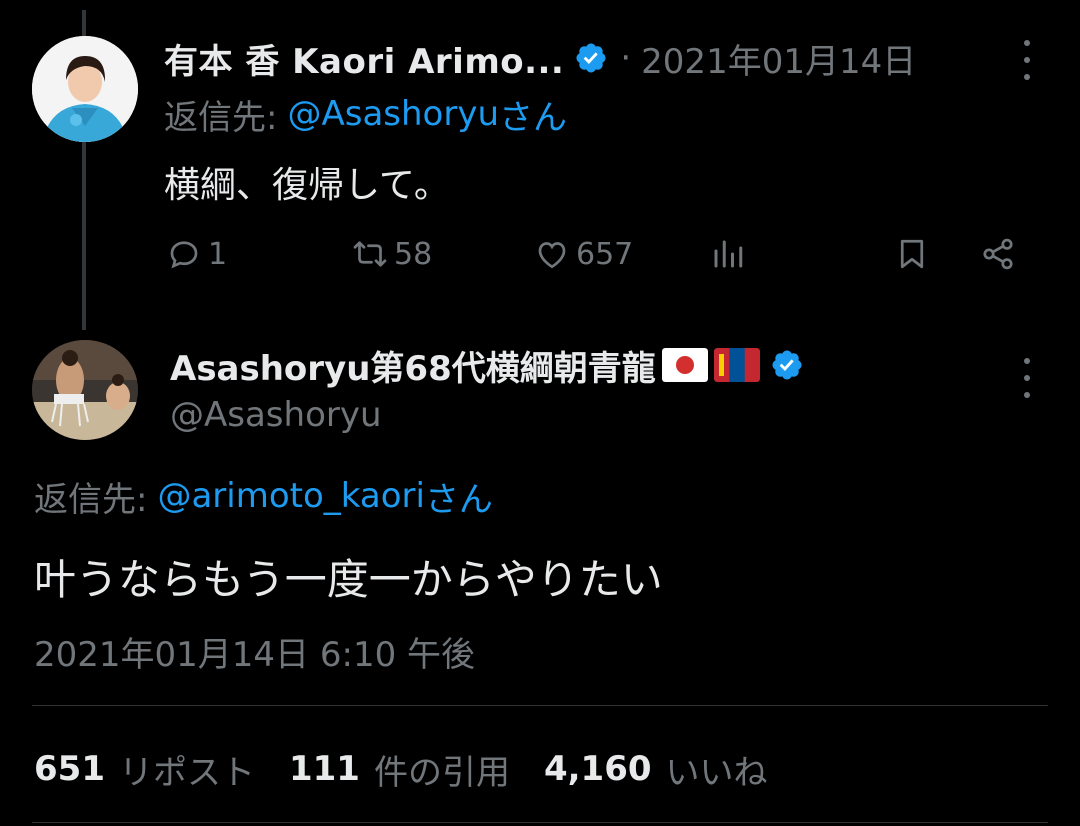 The width and height of the screenshot is (1080, 826). I want to click on likes-count: 4,160, so click(598, 769).